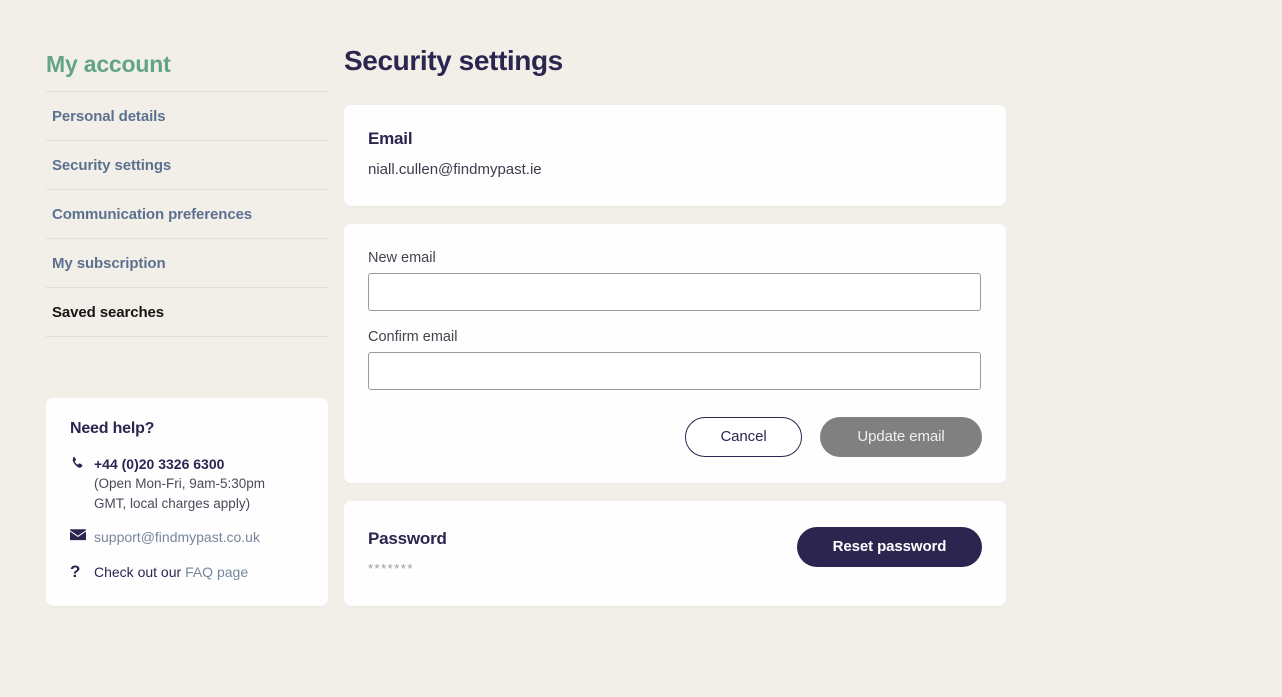 The height and width of the screenshot is (697, 1282). I want to click on password-info: Password *******, so click(407, 551).